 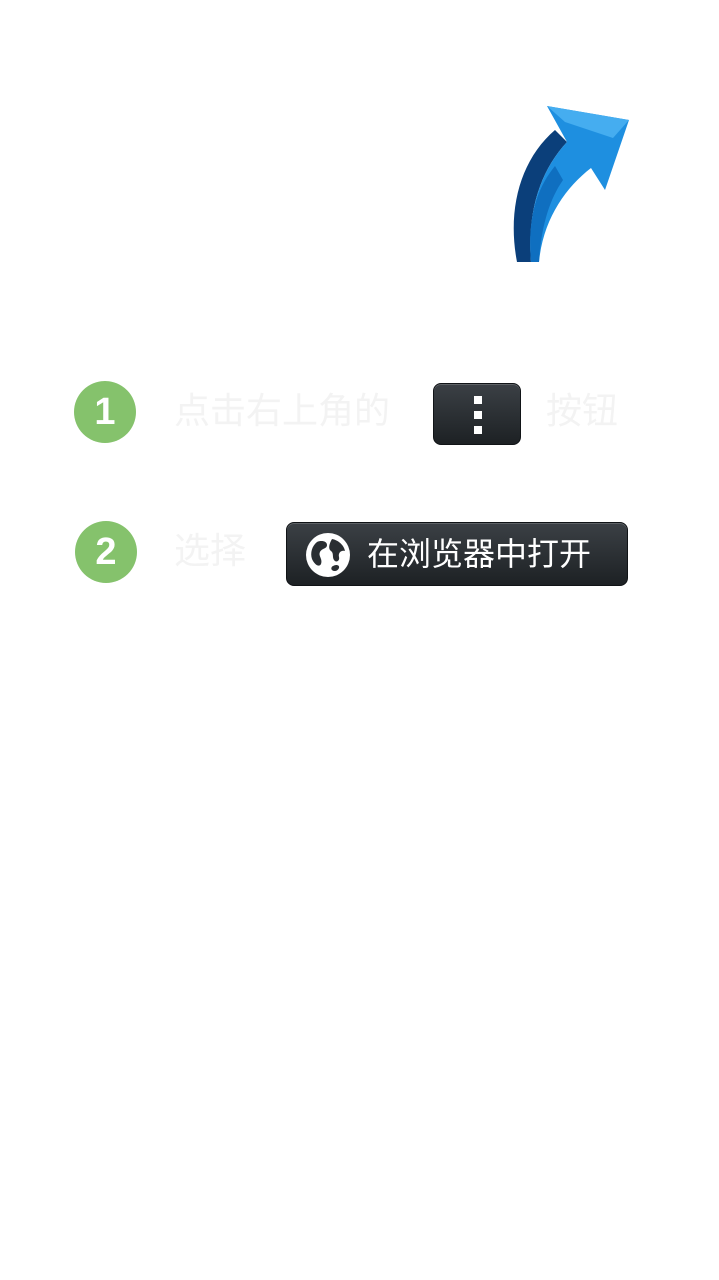 I want to click on open-in-browser-label: 在浏览器中打开, so click(x=479, y=554).